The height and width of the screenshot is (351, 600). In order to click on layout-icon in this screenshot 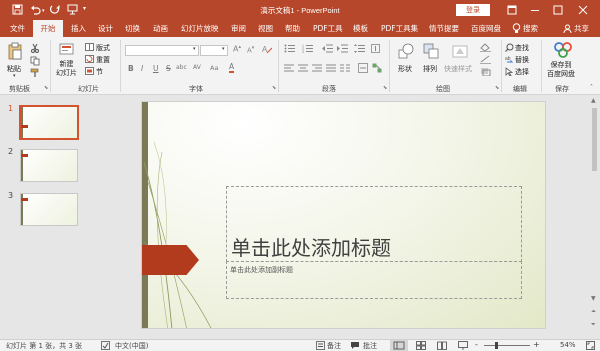, I will do `click(89, 48)`.